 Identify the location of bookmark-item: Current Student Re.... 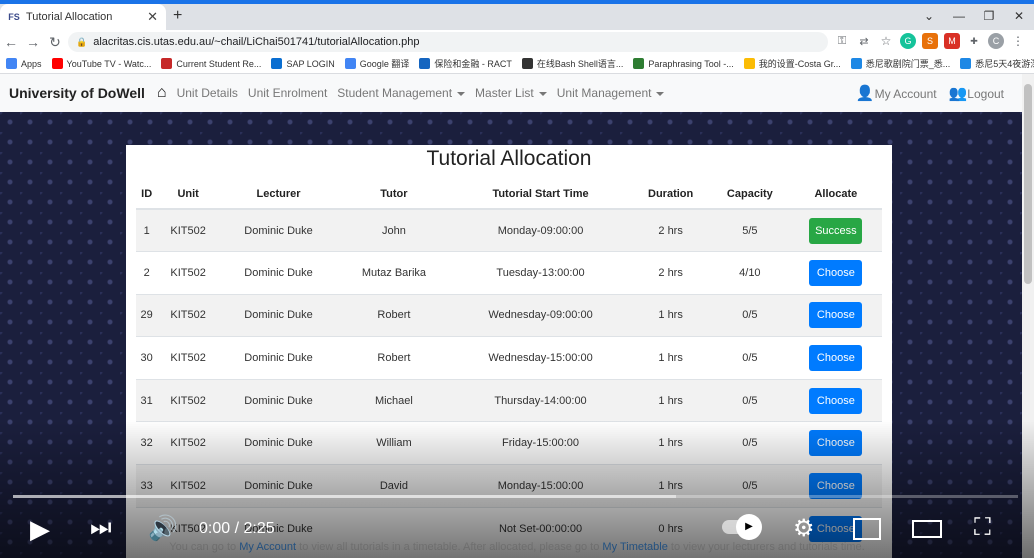
(211, 63).